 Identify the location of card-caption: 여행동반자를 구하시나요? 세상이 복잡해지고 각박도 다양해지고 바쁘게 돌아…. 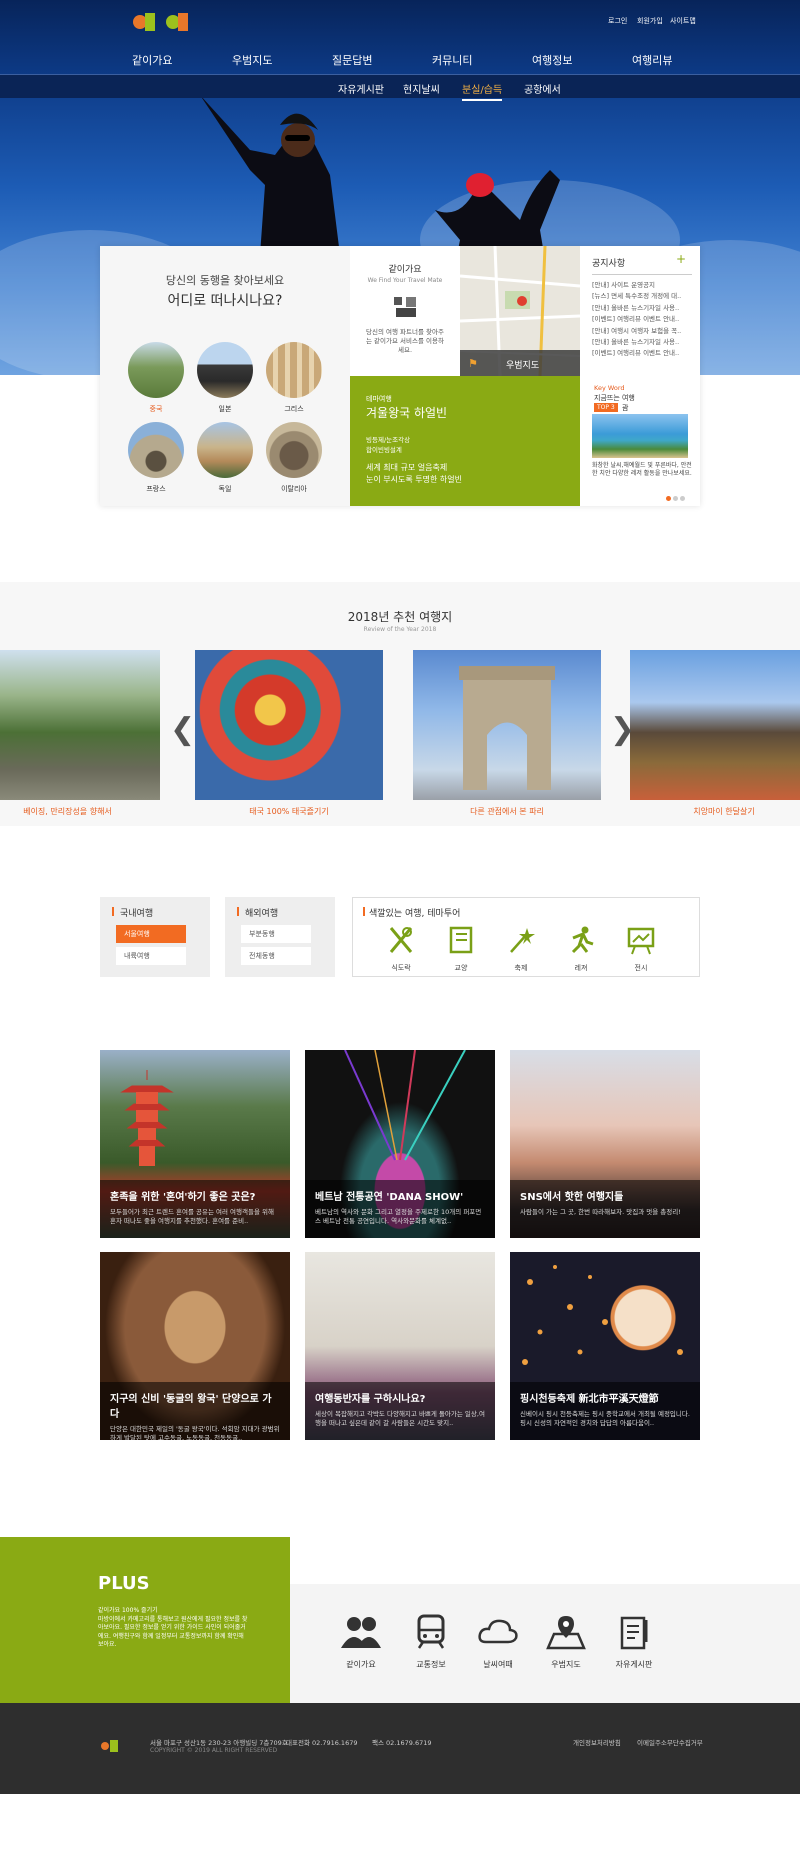
(400, 1411).